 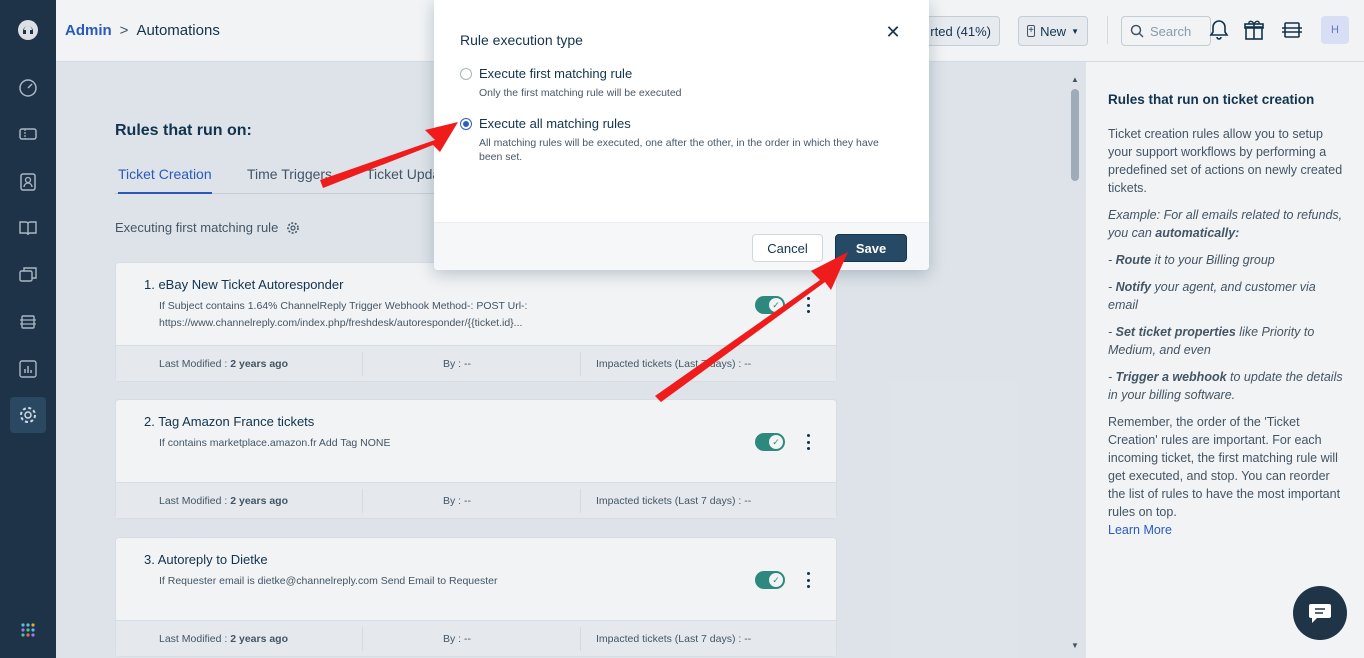 I want to click on option-label: Execute all matching rules, so click(x=555, y=123).